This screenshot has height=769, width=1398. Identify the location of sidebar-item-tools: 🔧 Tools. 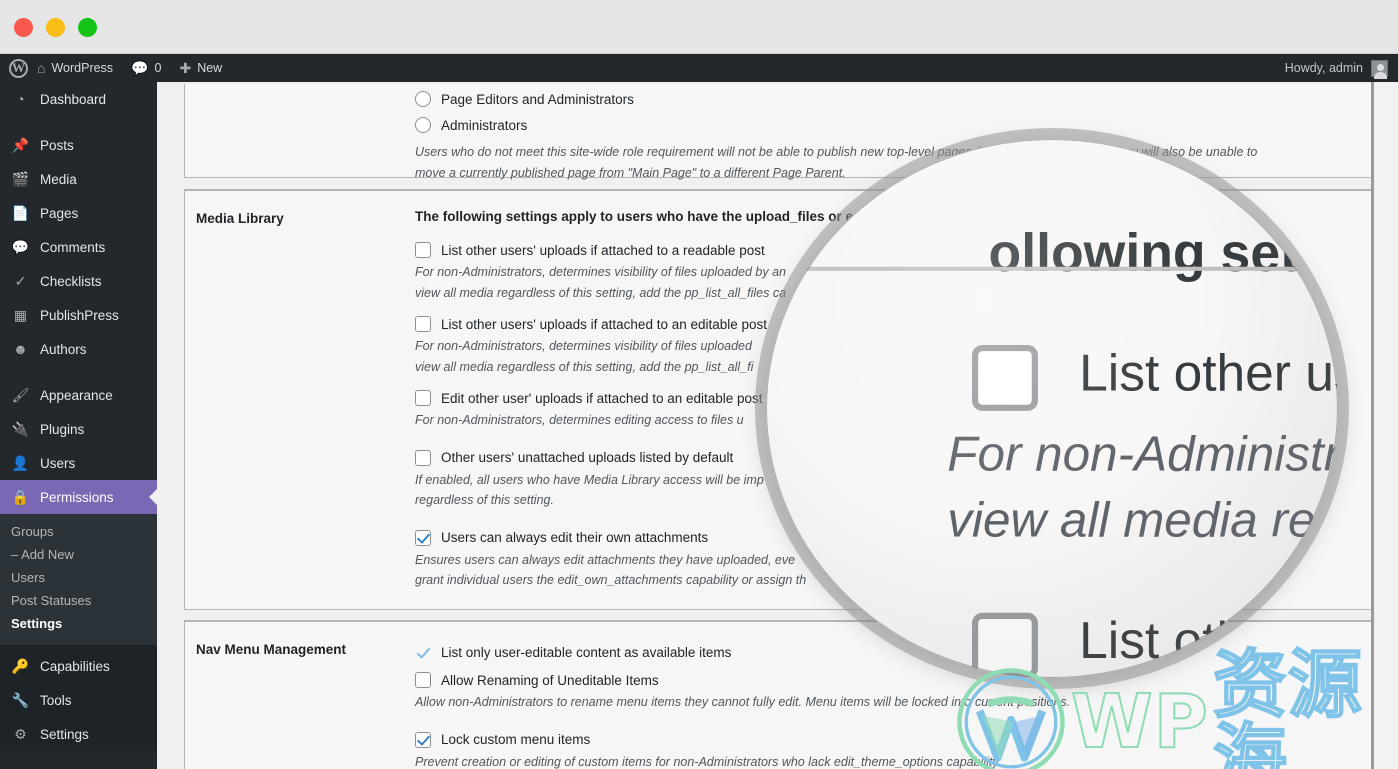
(78, 700).